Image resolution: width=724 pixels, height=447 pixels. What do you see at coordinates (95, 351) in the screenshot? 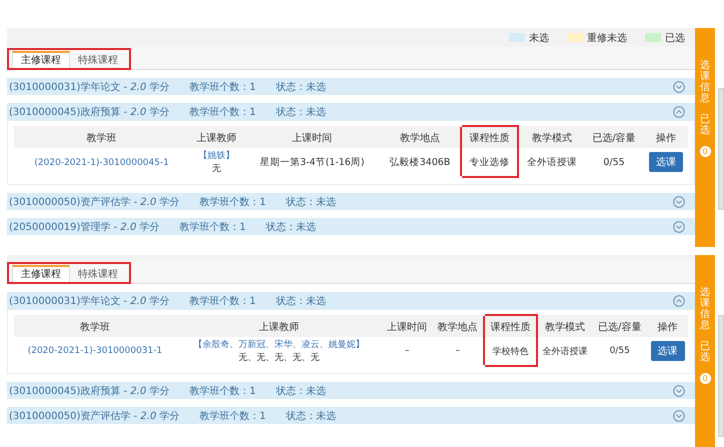
I see `class-link: (2020-2021-1)-3010000031-1` at bounding box center [95, 351].